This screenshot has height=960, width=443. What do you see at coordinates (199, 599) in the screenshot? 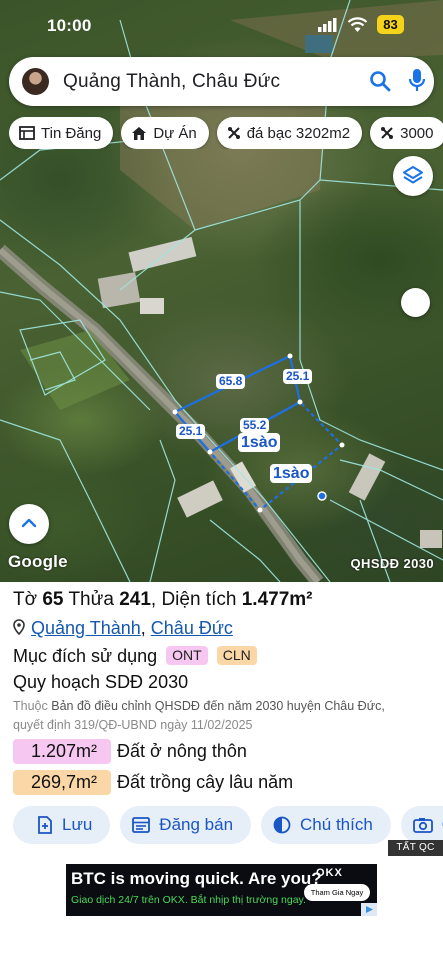
I see `area-label: Diện tích` at bounding box center [199, 599].